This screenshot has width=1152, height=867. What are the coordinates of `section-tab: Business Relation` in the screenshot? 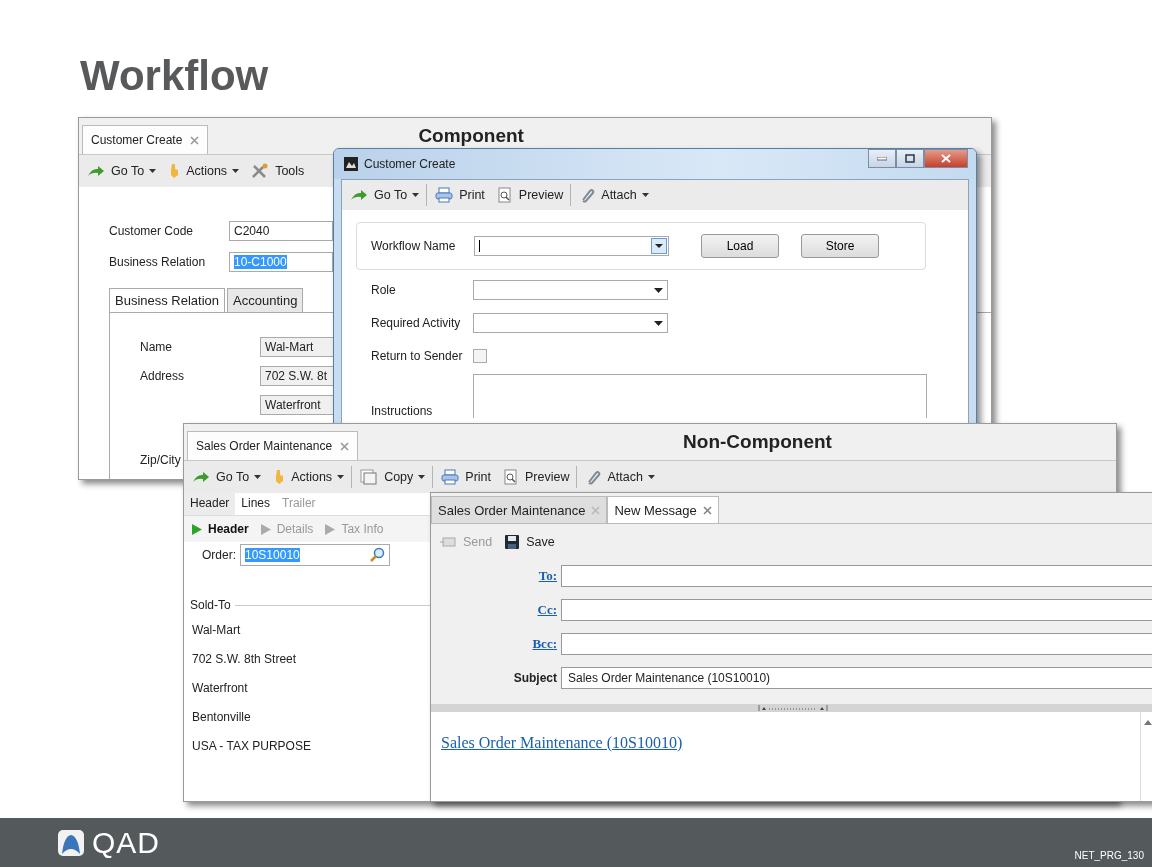 It's located at (167, 300).